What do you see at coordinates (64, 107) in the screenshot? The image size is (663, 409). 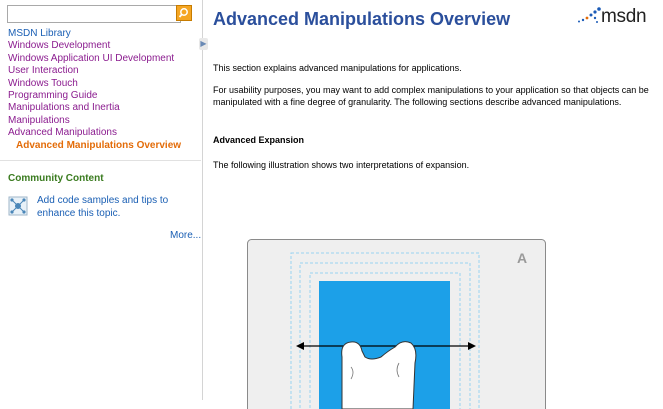 I see `nav-link: Manipulations and Inertia` at bounding box center [64, 107].